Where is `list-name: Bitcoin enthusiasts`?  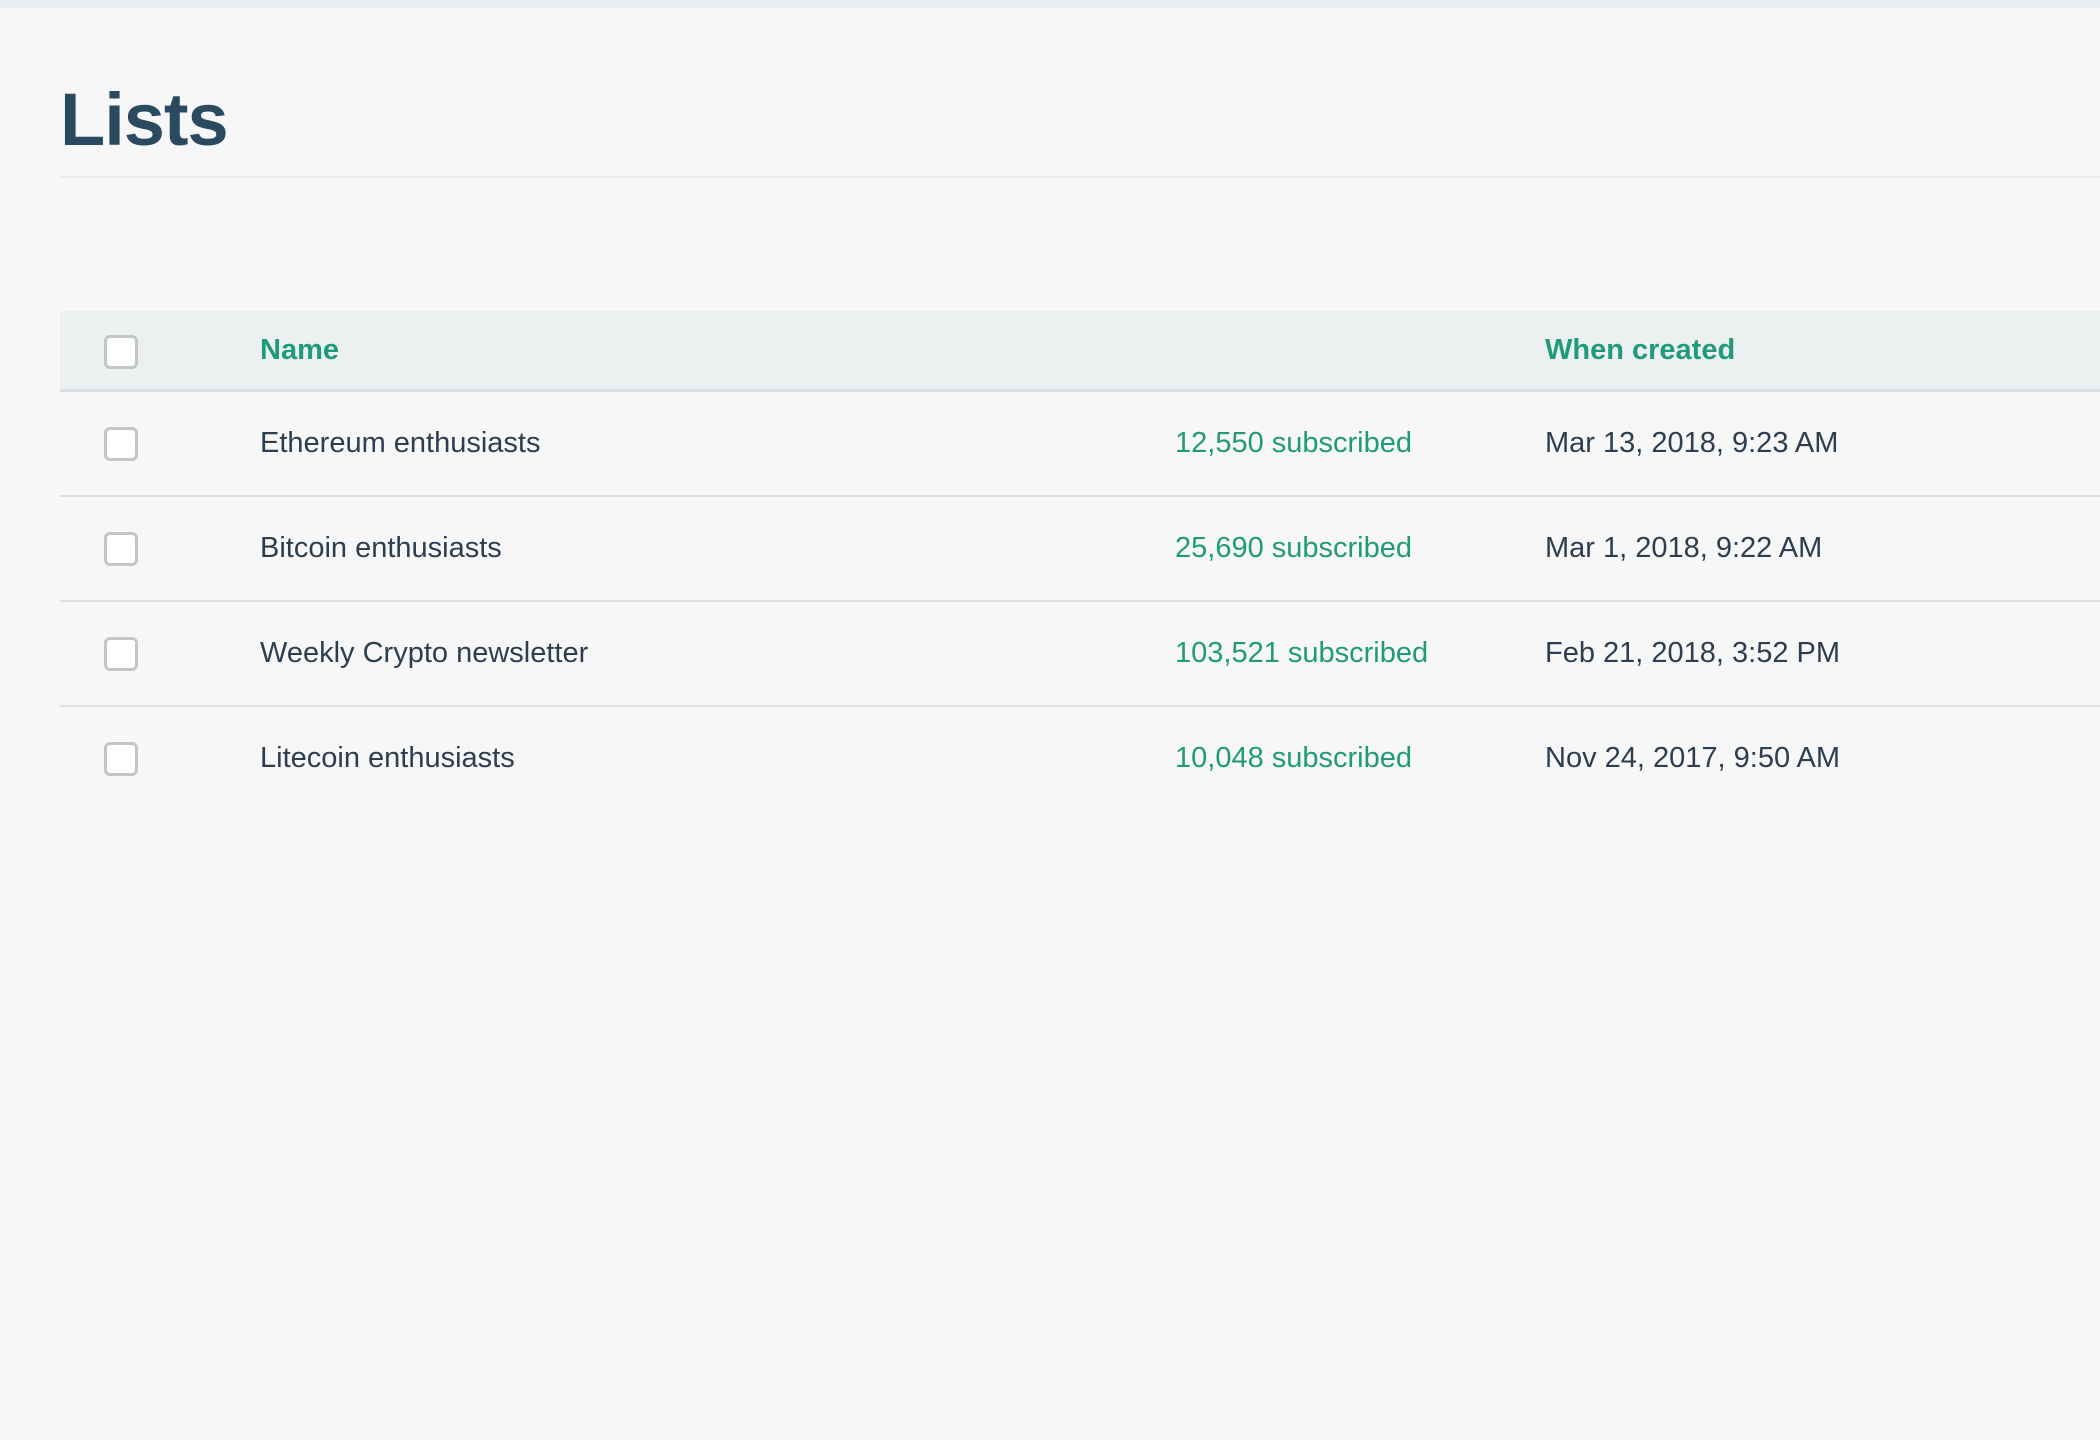
list-name: Bitcoin enthusiasts is located at coordinates (381, 548).